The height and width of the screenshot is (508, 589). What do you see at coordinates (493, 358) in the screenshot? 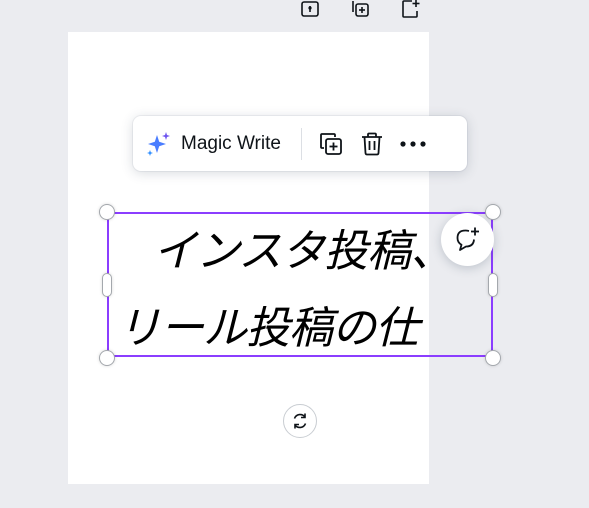
I see `resize-handle-bottom-right` at bounding box center [493, 358].